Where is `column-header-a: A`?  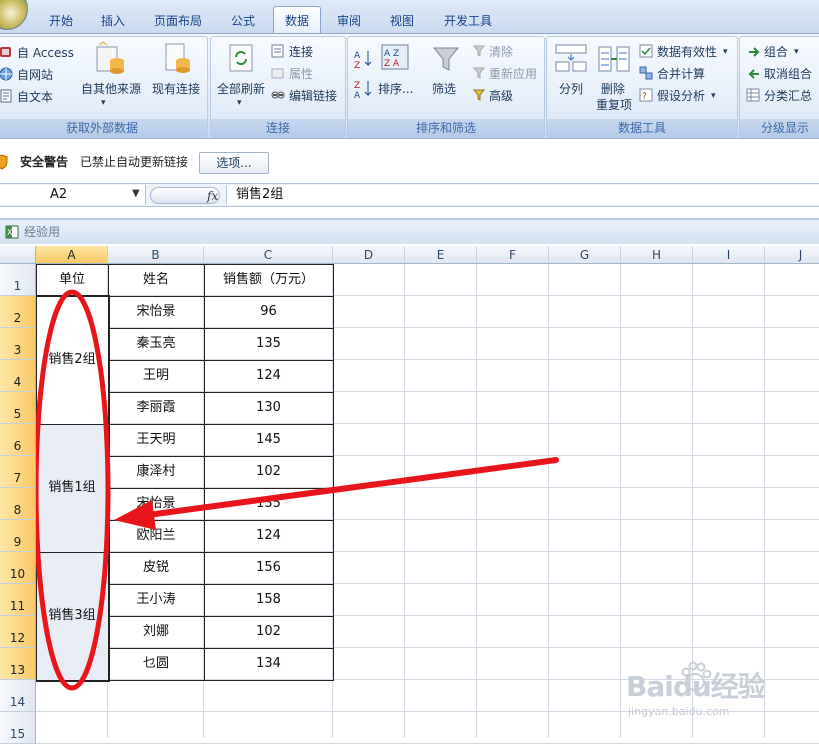
column-header-a: A is located at coordinates (72, 255).